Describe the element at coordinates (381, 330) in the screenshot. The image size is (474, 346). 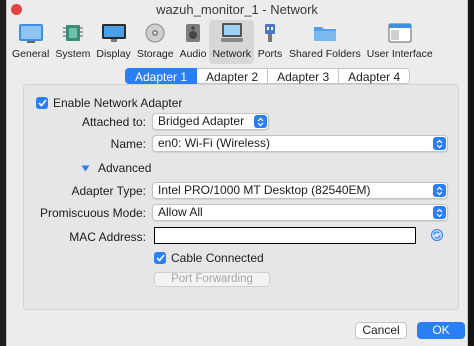
I see `cancel-button: Cancel` at that location.